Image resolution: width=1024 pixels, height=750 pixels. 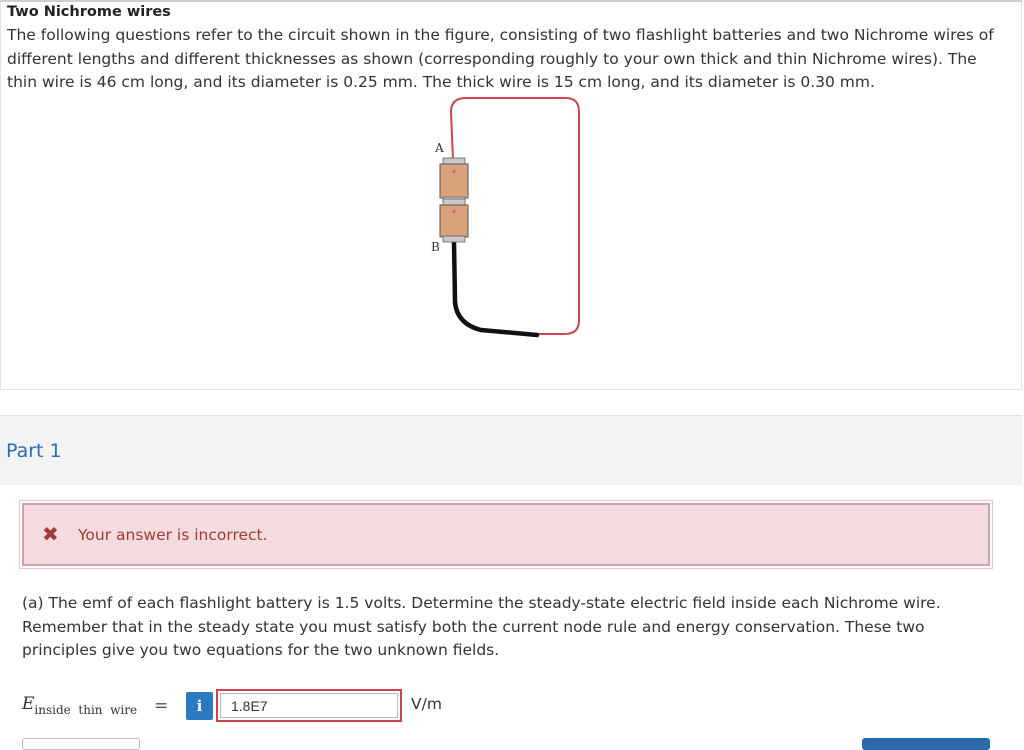 What do you see at coordinates (439, 148) in the screenshot?
I see `figure-label-a: A` at bounding box center [439, 148].